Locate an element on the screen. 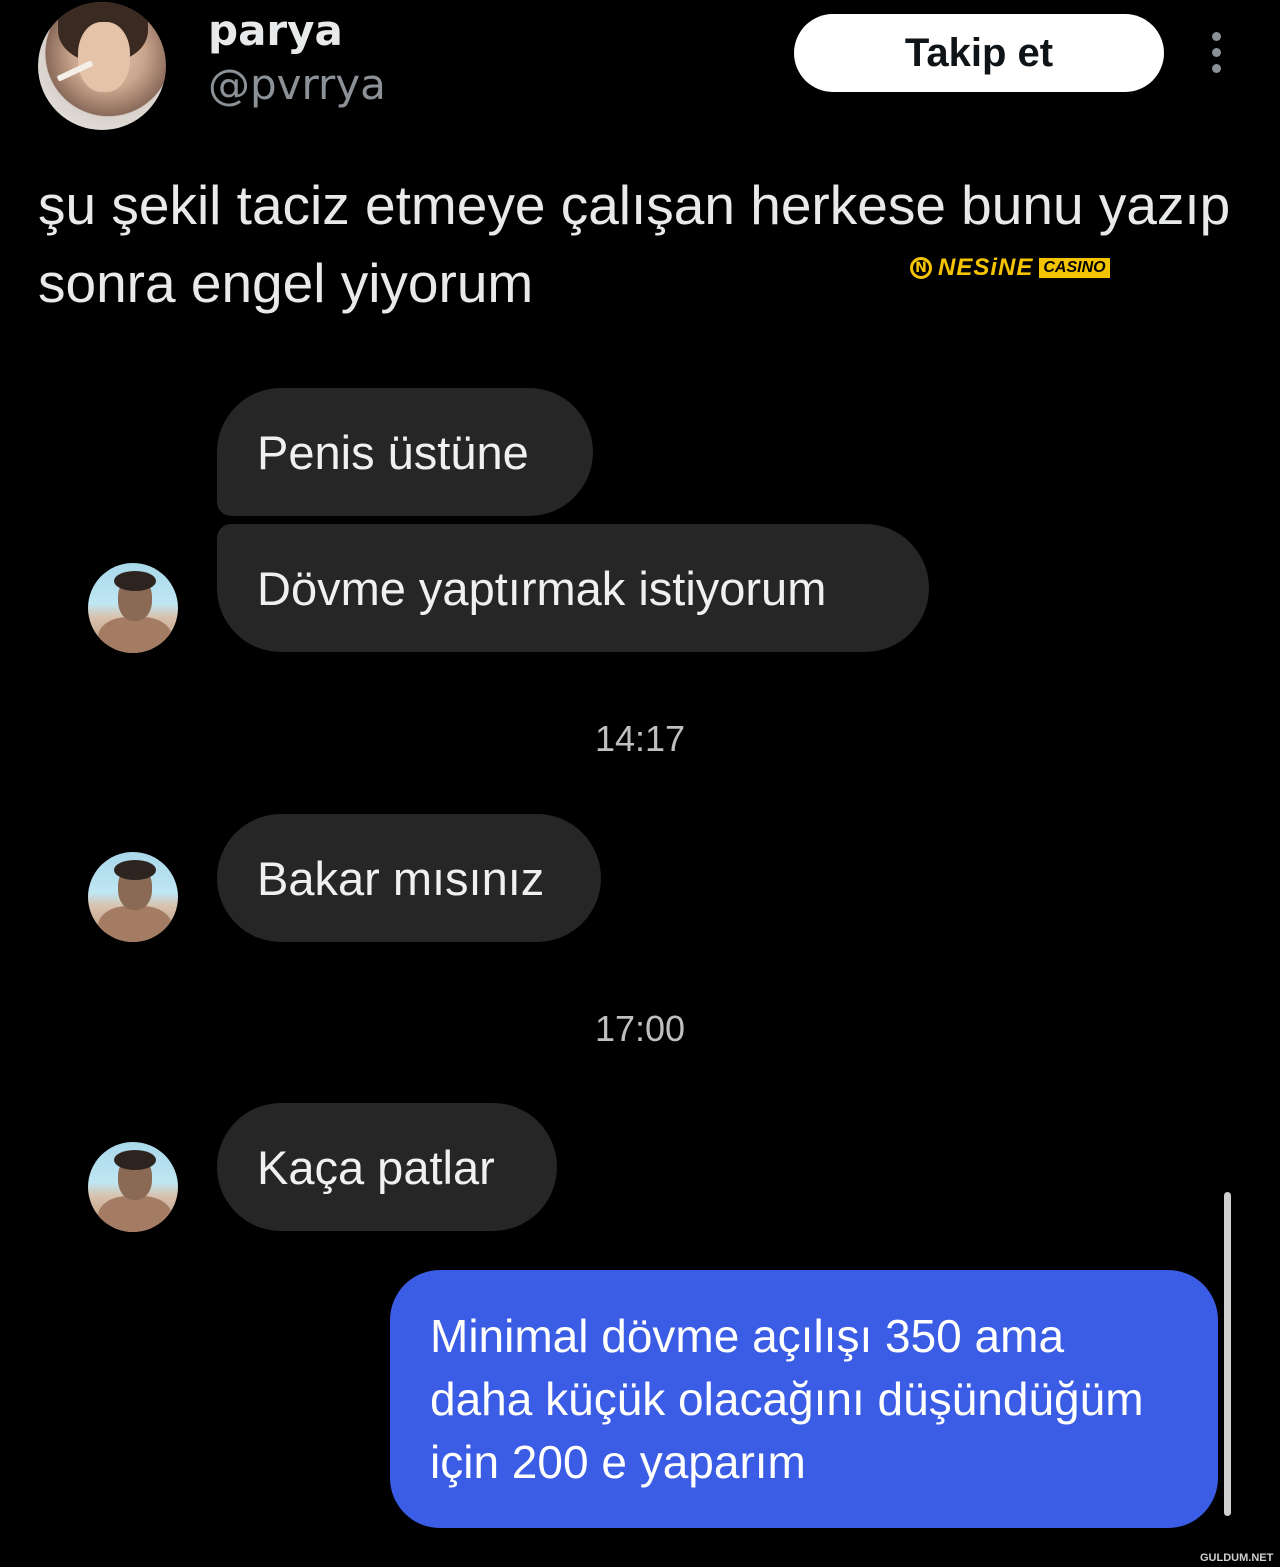 The image size is (1280, 1567). follow-button: Takip et is located at coordinates (979, 53).